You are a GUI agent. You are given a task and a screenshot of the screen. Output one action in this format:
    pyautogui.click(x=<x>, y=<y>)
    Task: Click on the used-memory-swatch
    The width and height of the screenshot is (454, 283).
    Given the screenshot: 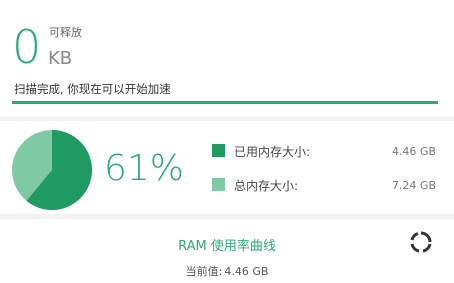 What is the action you would take?
    pyautogui.click(x=218, y=150)
    